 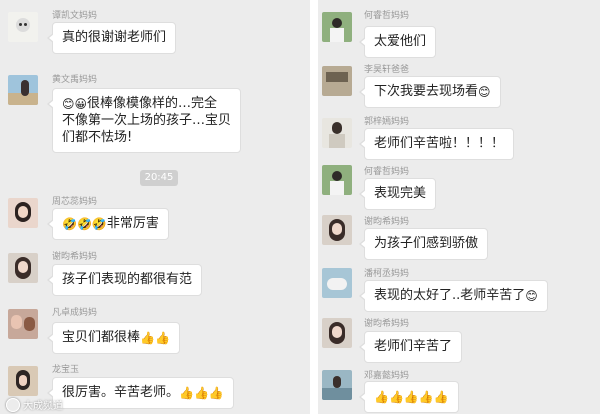 I want to click on sender-name: 谭凯文妈妈, so click(x=75, y=16).